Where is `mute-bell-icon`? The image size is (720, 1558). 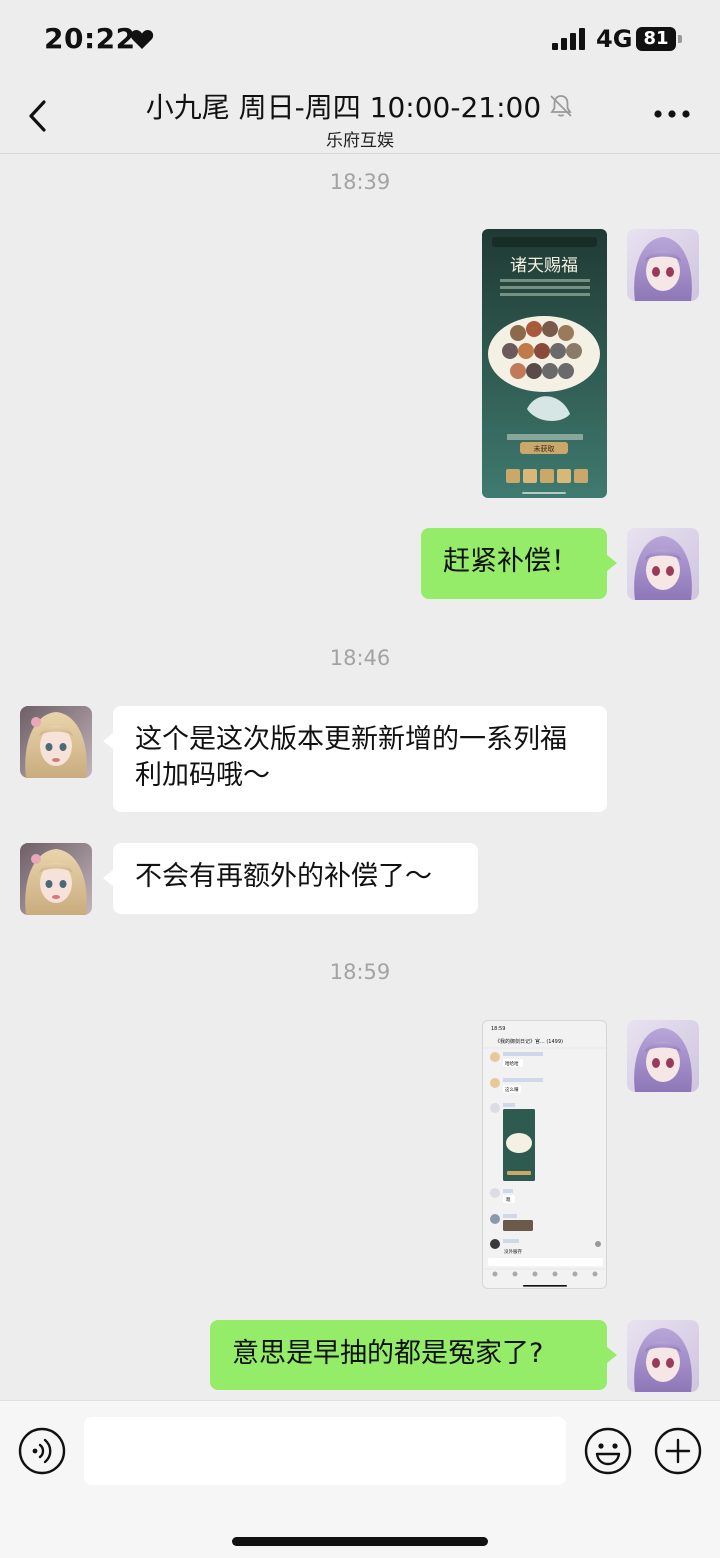 mute-bell-icon is located at coordinates (561, 106).